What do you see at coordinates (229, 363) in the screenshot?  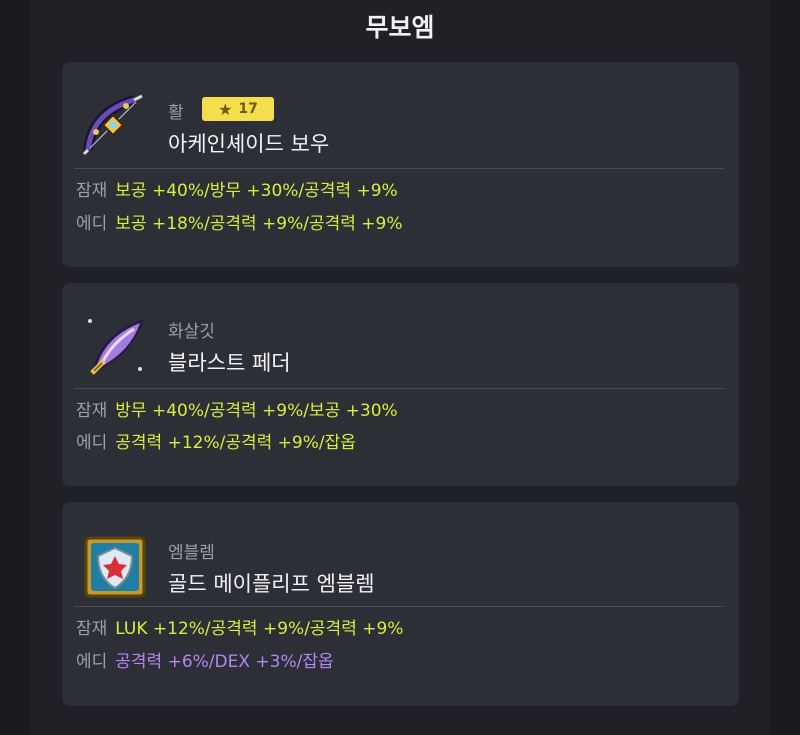 I see `item-name: 블라스트 페더` at bounding box center [229, 363].